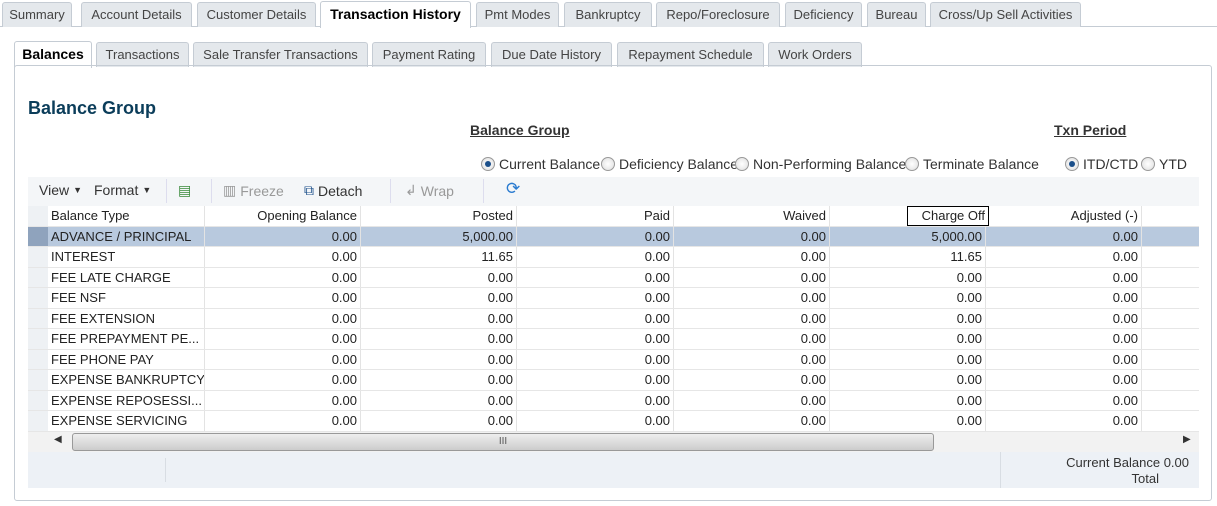 Image resolution: width=1217 pixels, height=506 pixels. What do you see at coordinates (613, 257) in the screenshot?
I see `table-row: INTEREST 0.00 11.65 0.00 0.00 11.65 0.00` at bounding box center [613, 257].